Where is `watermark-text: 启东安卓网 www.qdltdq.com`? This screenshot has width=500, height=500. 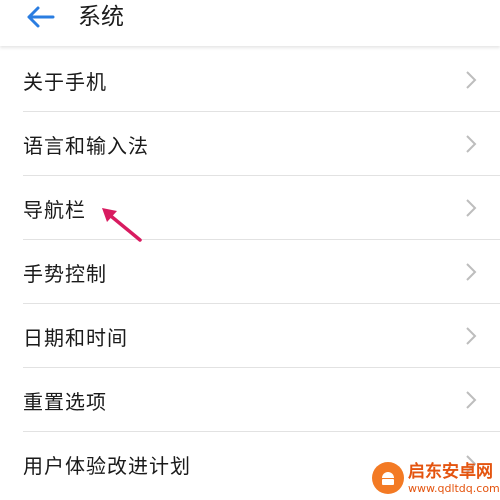 watermark-text: 启东安卓网 www.qdltdq.com is located at coordinates (454, 478).